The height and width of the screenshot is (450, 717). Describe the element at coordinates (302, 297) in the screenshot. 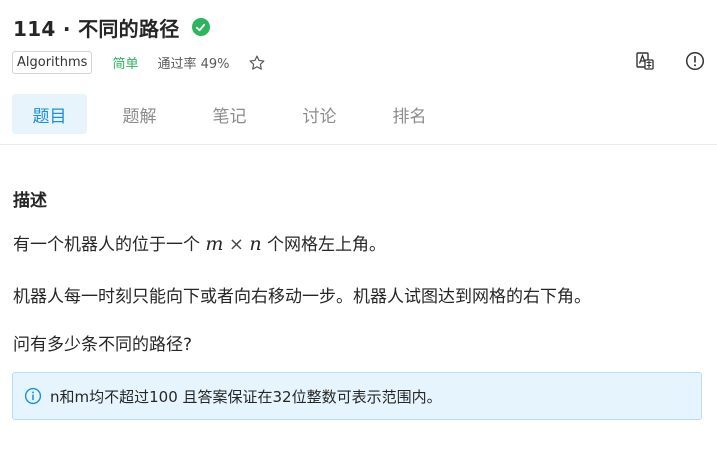

I see `description-line-2: 机器人每一时刻只能向下或者向右移动一步。机器人试图达到网格的右下角。` at that location.